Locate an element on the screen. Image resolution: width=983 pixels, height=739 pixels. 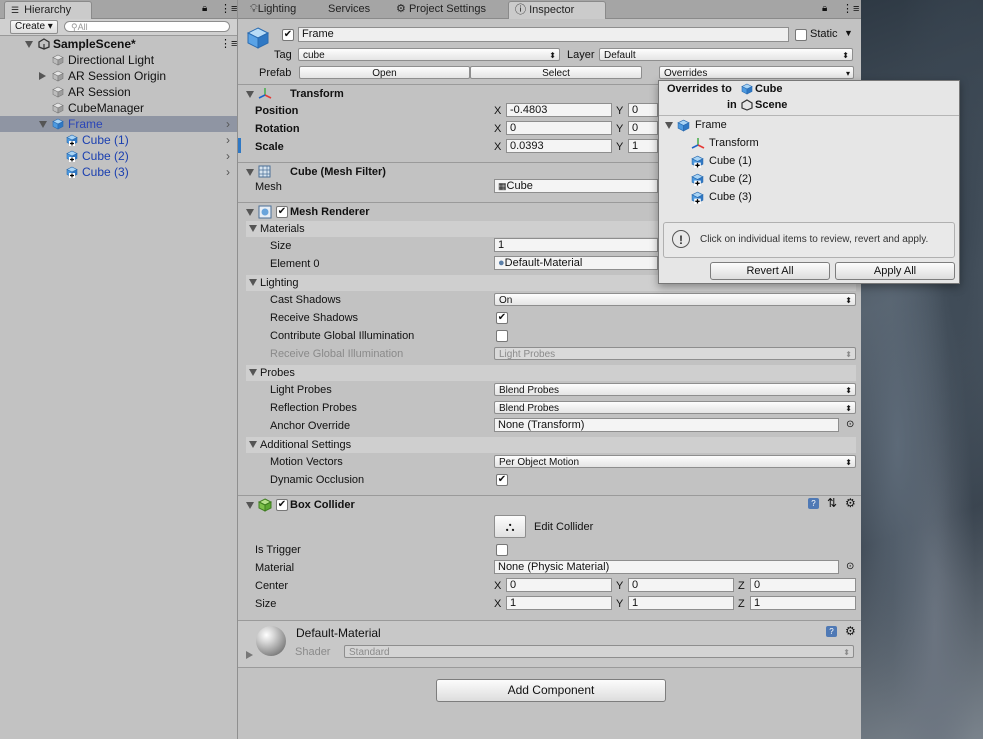
scene-menu-icon: ⋮≡ is located at coordinates (228, 44).